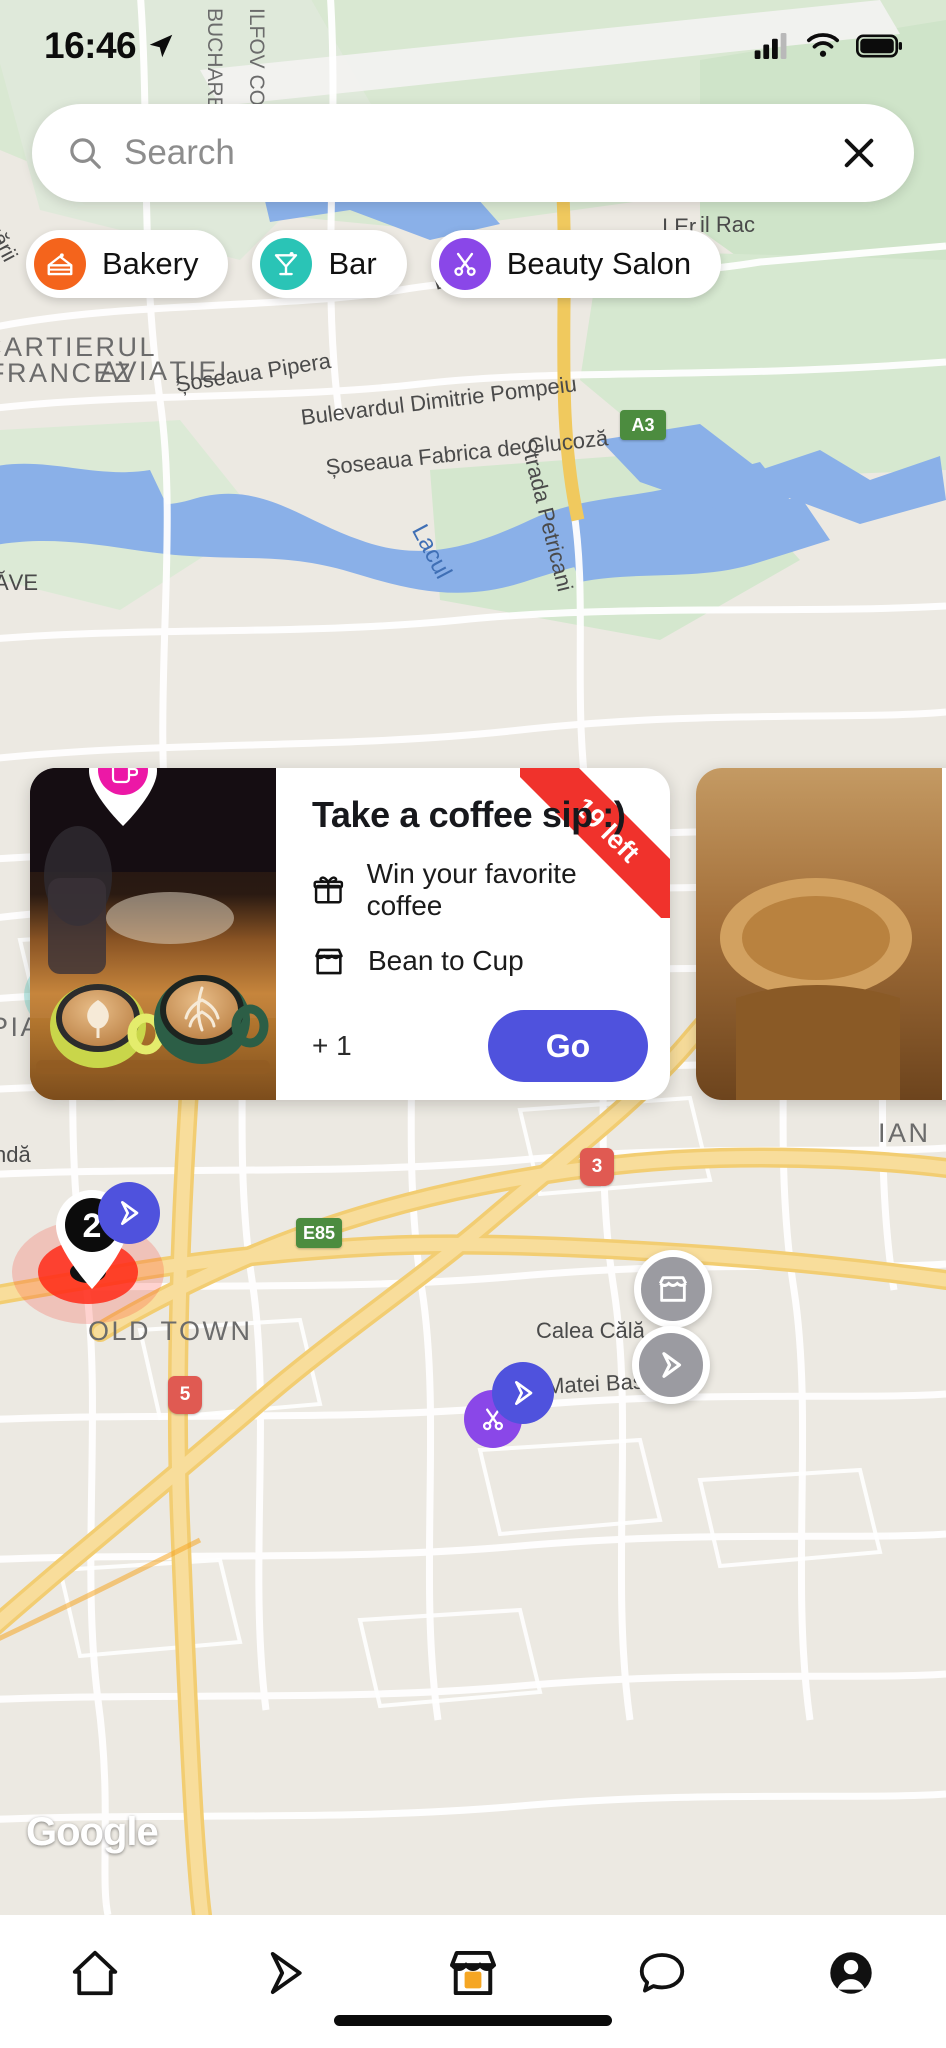 This screenshot has height=2048, width=946. I want to click on nav-chat, so click(662, 1973).